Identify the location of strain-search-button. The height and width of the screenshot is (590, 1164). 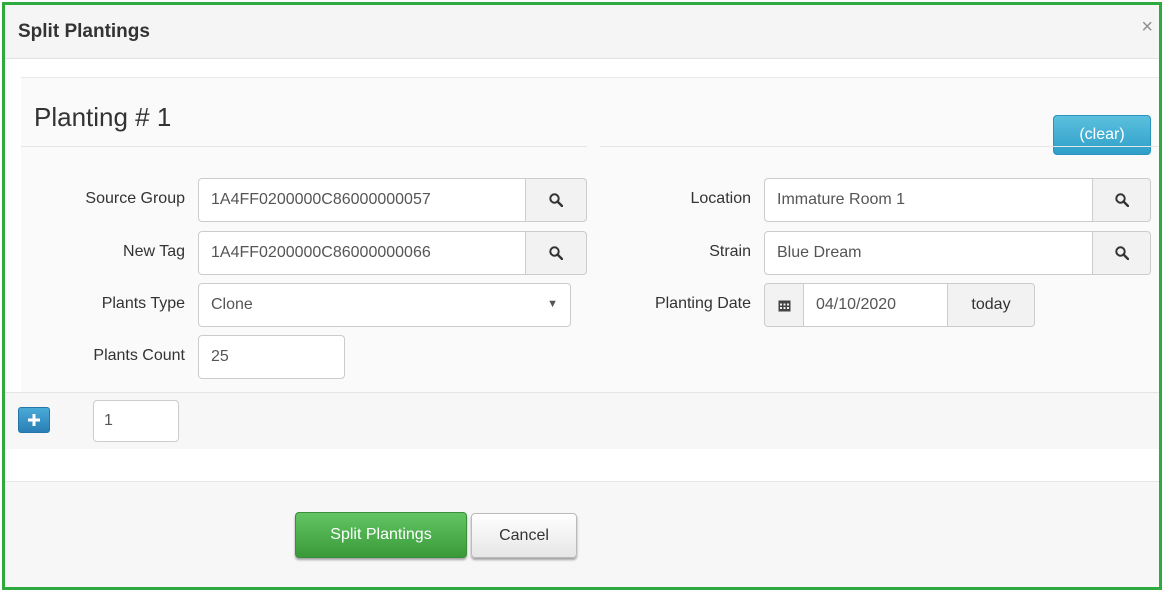
(1121, 253).